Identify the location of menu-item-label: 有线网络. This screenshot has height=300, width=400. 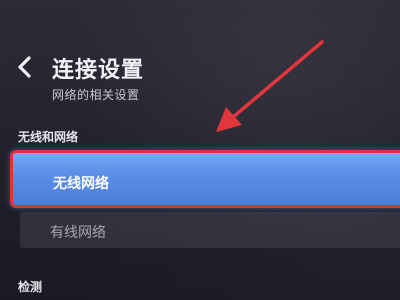
(78, 233).